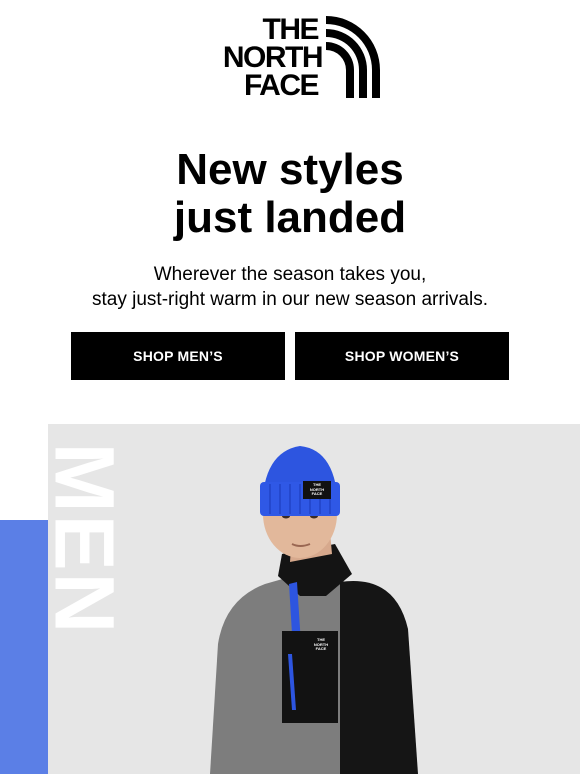  Describe the element at coordinates (290, 217) in the screenshot. I see `headline-line-2: just landed` at that location.